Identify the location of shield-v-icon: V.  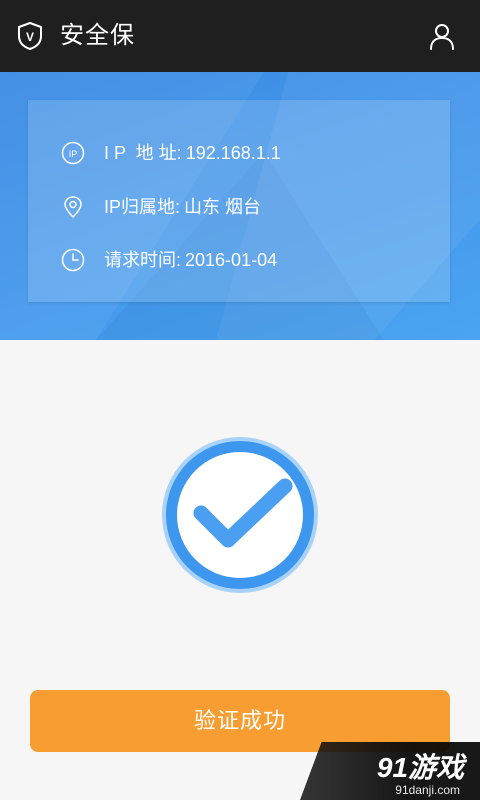
(30, 36).